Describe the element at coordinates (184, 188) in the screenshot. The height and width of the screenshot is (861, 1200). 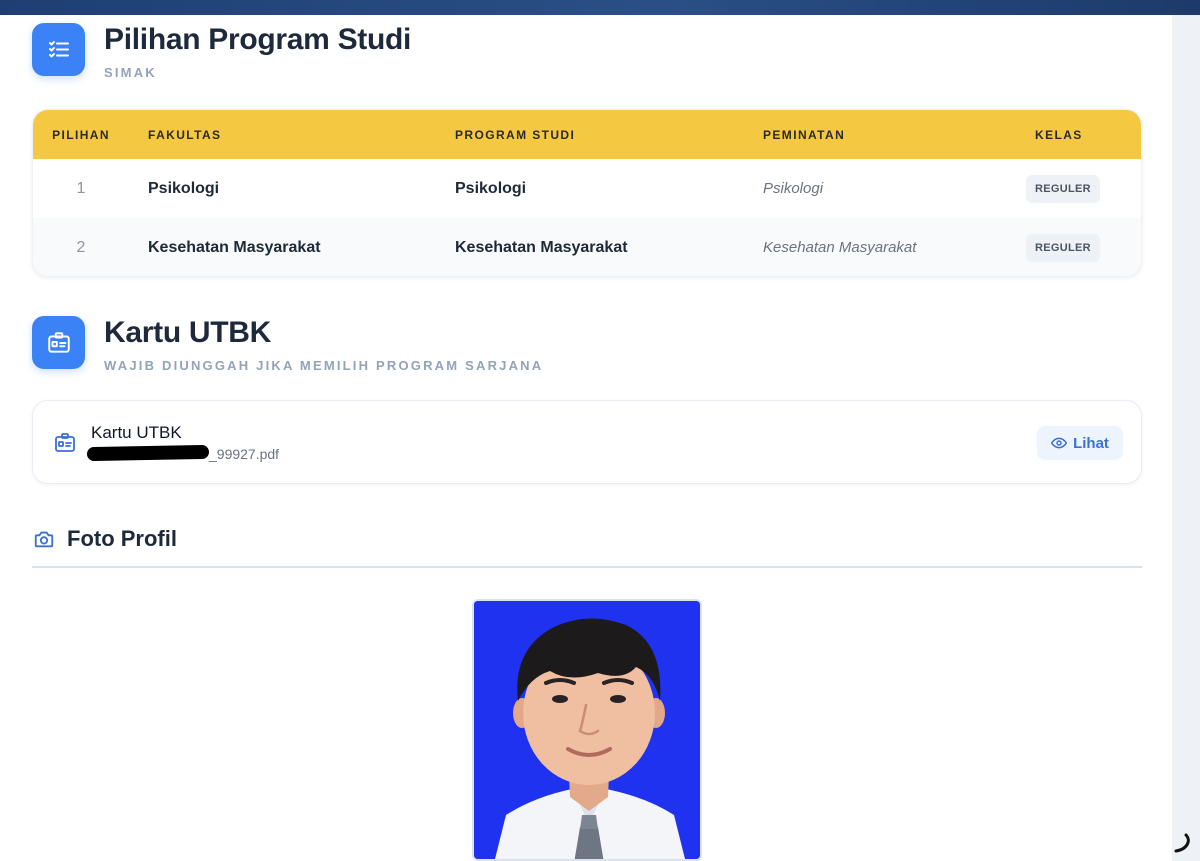
I see `cell-fakultas: Psikologi` at that location.